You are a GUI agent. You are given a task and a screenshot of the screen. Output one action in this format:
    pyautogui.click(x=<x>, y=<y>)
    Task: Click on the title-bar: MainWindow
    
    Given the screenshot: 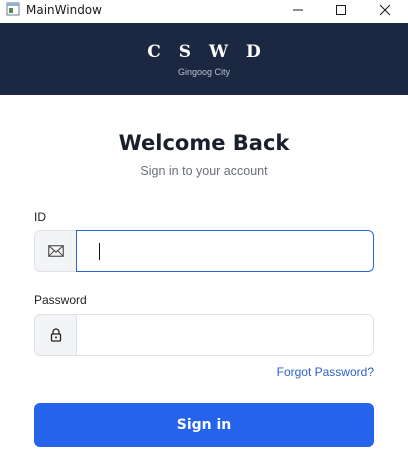 What is the action you would take?
    pyautogui.click(x=204, y=11)
    